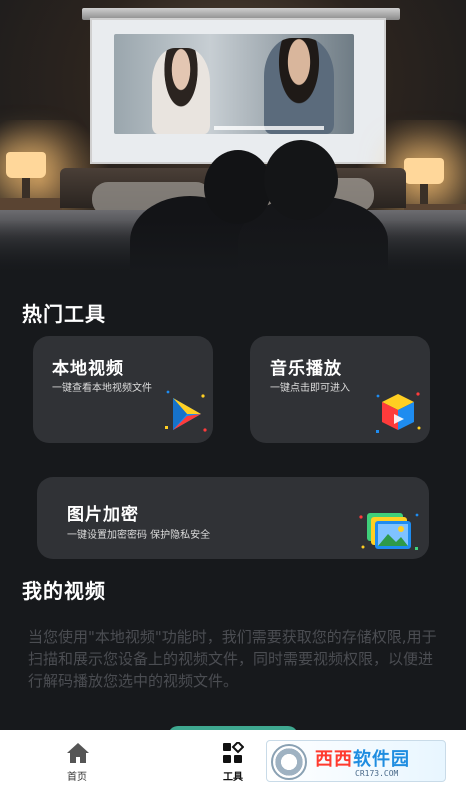 Image resolution: width=466 pixels, height=792 pixels. I want to click on home-icon, so click(78, 753).